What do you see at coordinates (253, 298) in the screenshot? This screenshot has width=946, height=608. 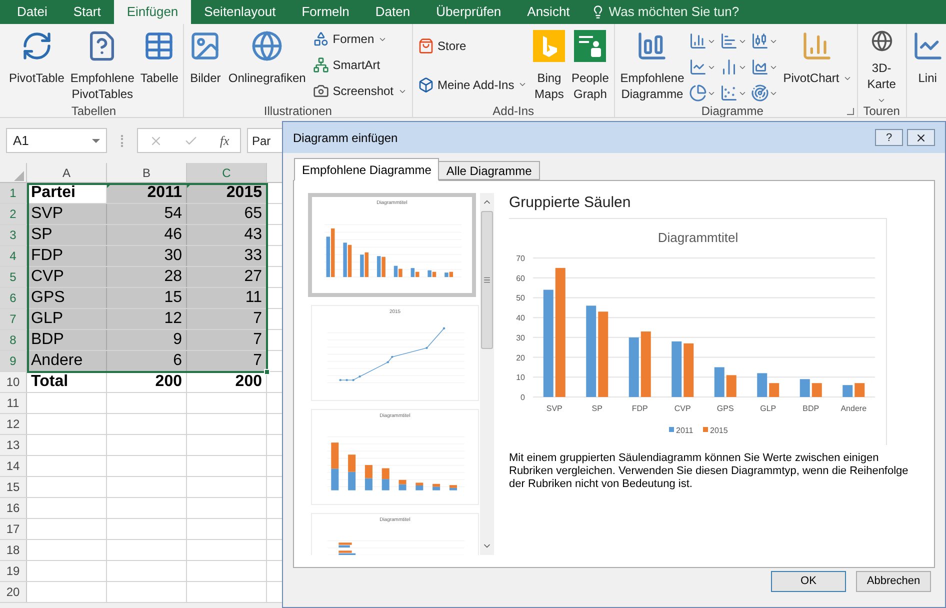 I see `cell-text: 11` at bounding box center [253, 298].